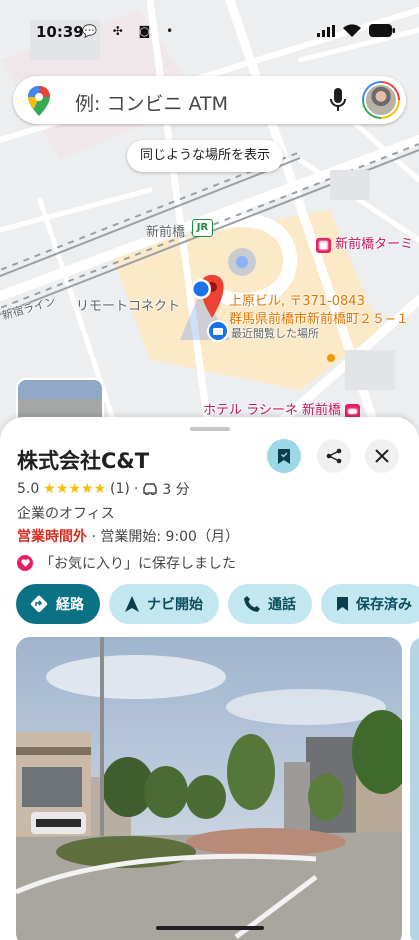  I want to click on share-button, so click(334, 456).